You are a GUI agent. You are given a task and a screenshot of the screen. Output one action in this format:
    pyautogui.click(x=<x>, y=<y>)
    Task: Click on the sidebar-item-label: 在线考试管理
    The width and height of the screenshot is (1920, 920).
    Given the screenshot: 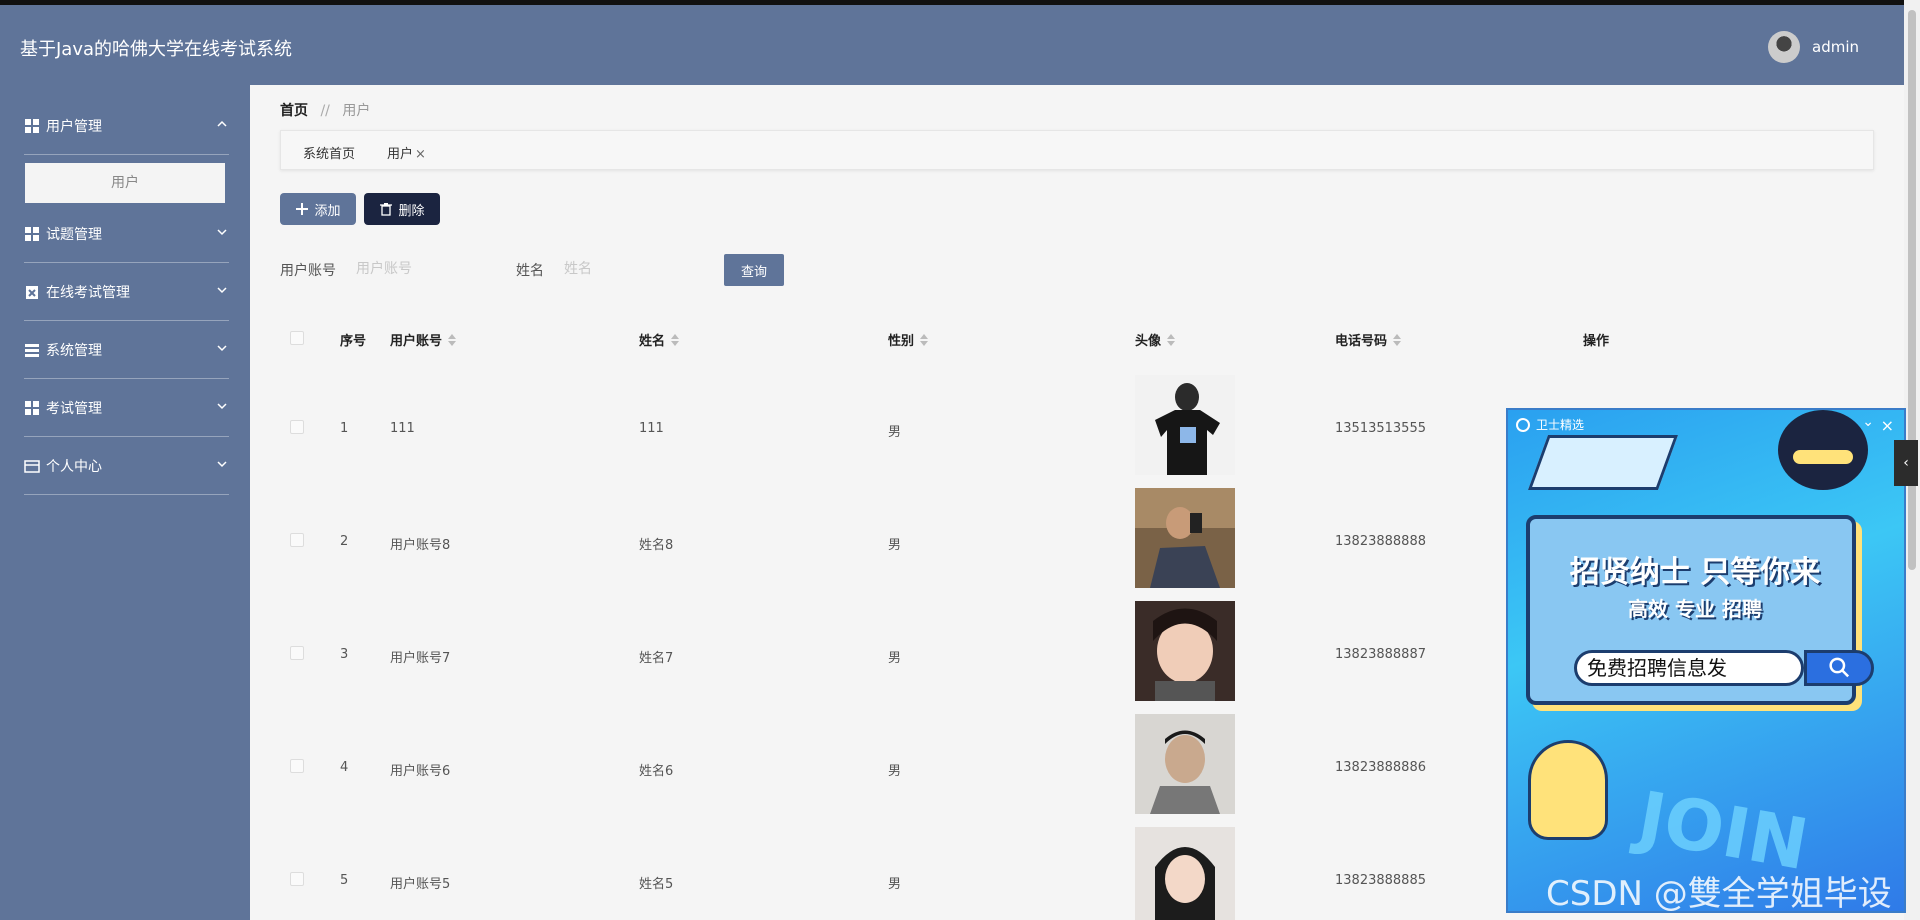 What is the action you would take?
    pyautogui.click(x=88, y=292)
    